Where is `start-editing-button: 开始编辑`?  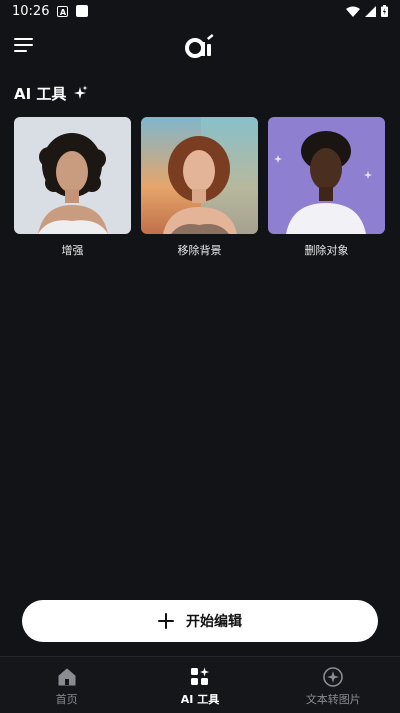 start-editing-button: 开始编辑 is located at coordinates (200, 621).